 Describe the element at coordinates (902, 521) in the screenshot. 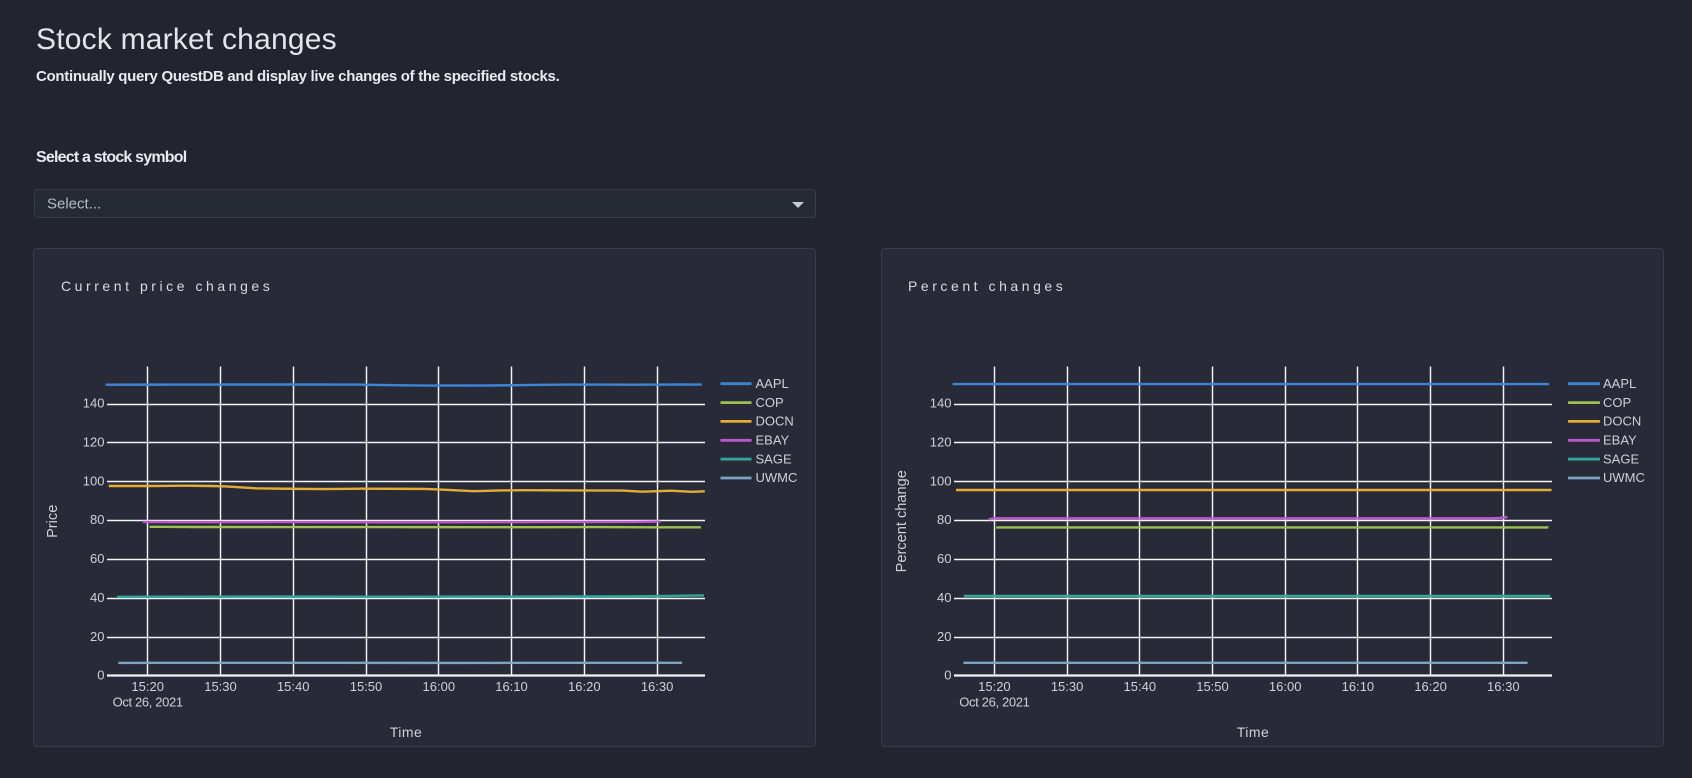

I see `svg-text: Percent change` at that location.